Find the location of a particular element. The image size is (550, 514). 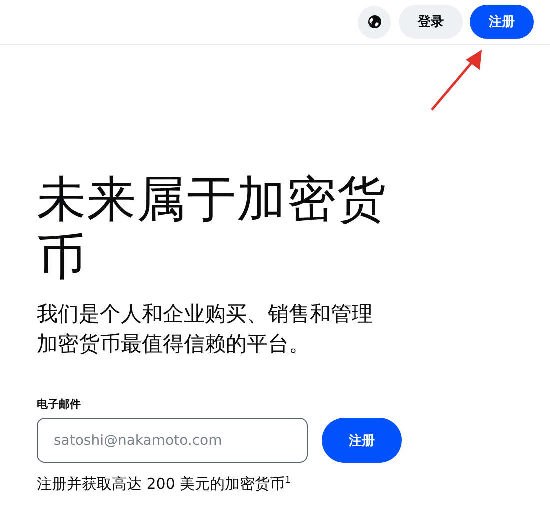

globe-icon is located at coordinates (375, 22).